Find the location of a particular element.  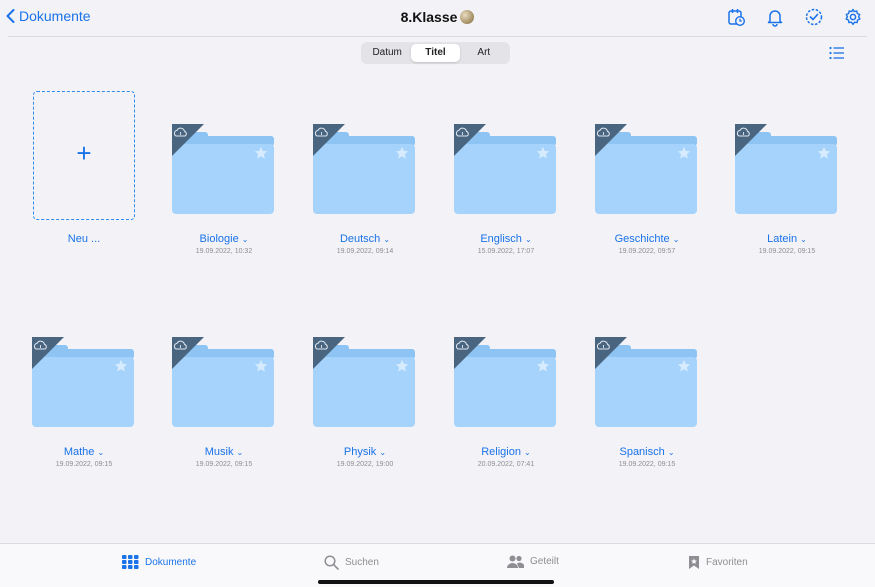

grid-icon is located at coordinates (130, 562).